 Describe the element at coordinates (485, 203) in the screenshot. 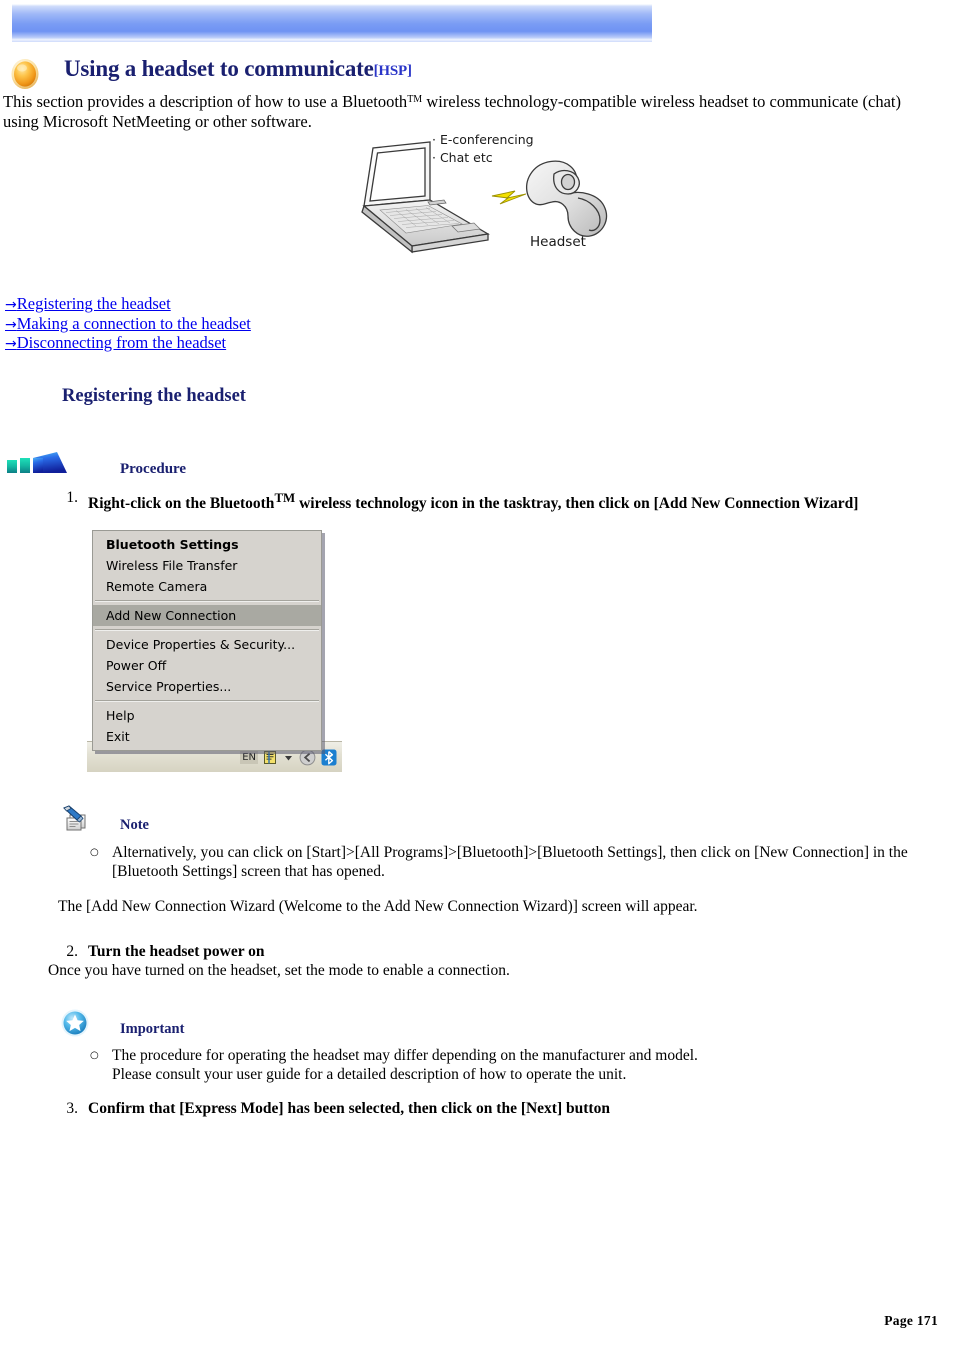

I see `headset-communication-figure: · E-conferencing · Chat etc Headset` at that location.